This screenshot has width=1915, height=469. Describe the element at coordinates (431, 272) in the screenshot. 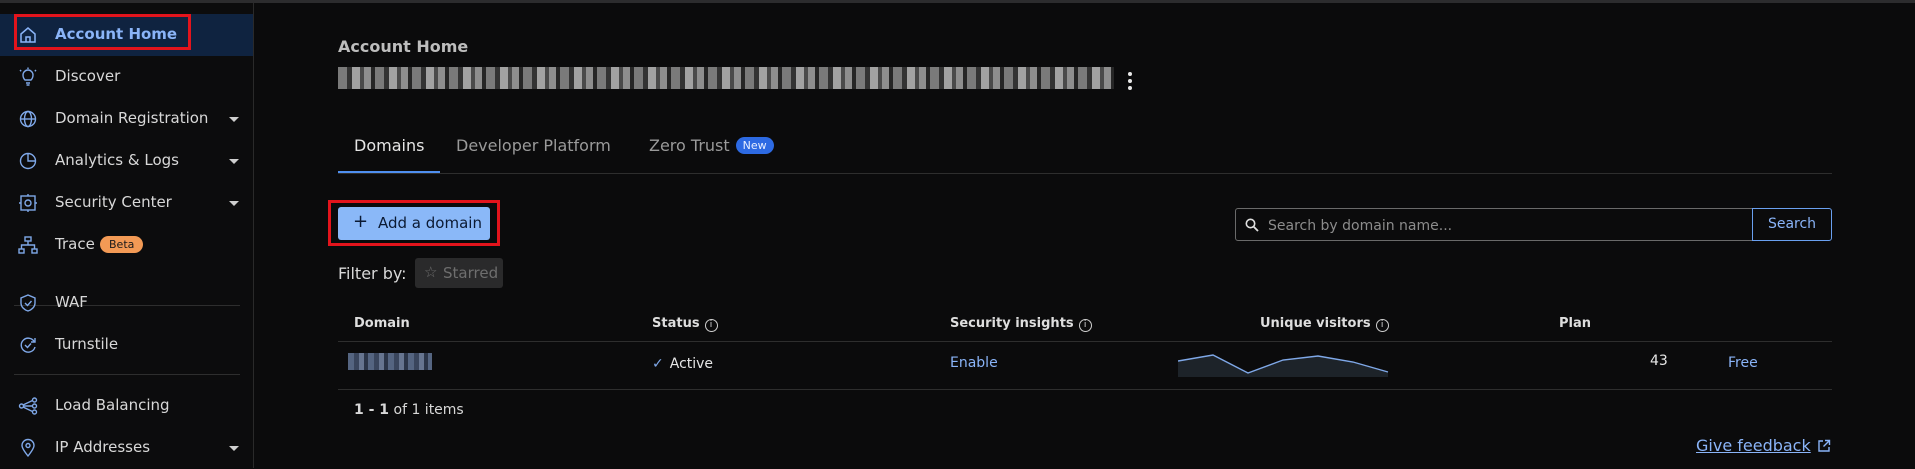

I see `star-icon: ☆` at that location.